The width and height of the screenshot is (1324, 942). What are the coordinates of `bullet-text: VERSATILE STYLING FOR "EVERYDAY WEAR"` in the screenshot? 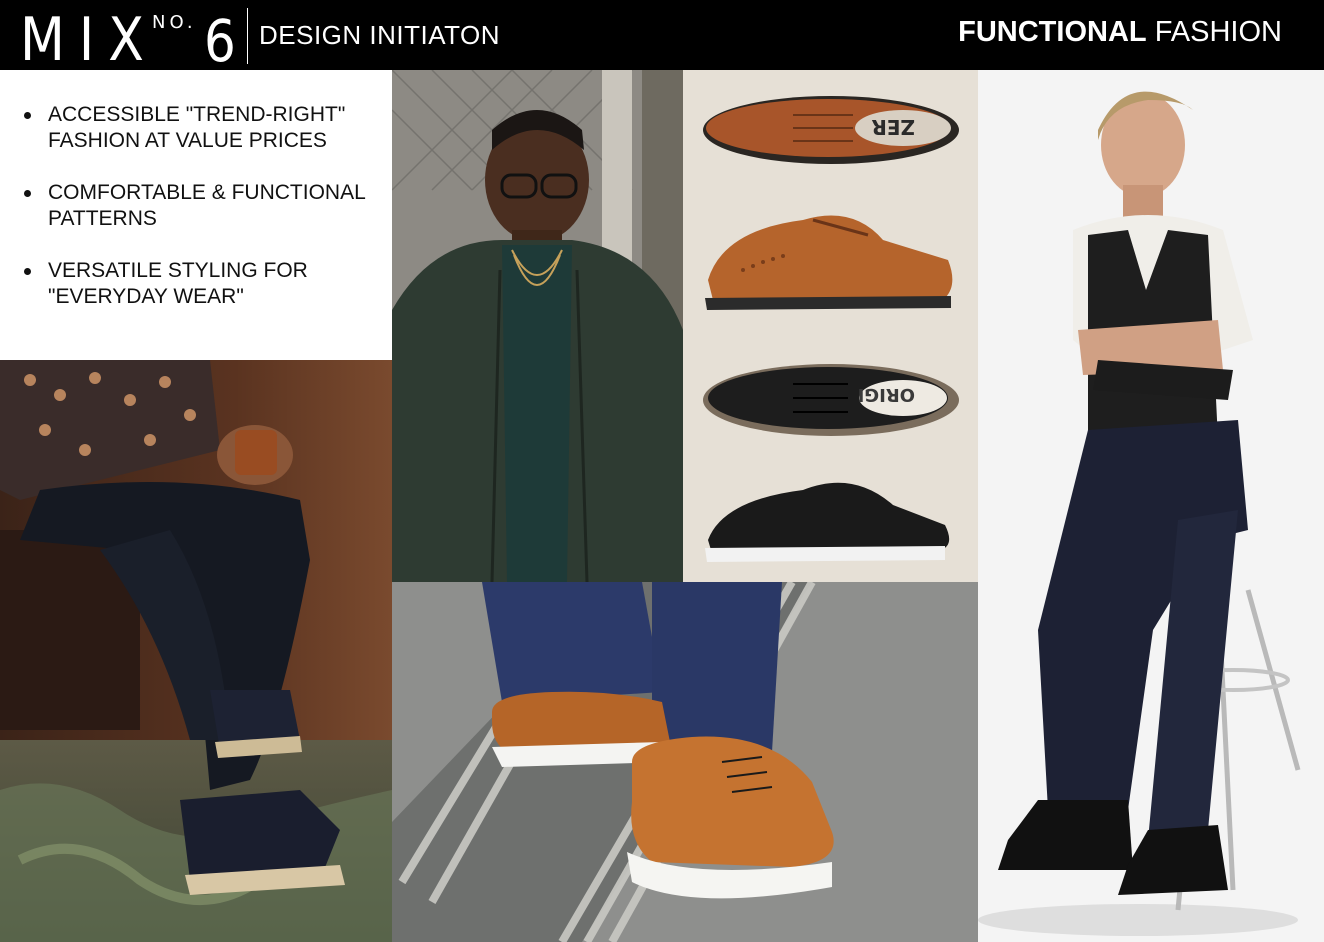 It's located at (178, 283).